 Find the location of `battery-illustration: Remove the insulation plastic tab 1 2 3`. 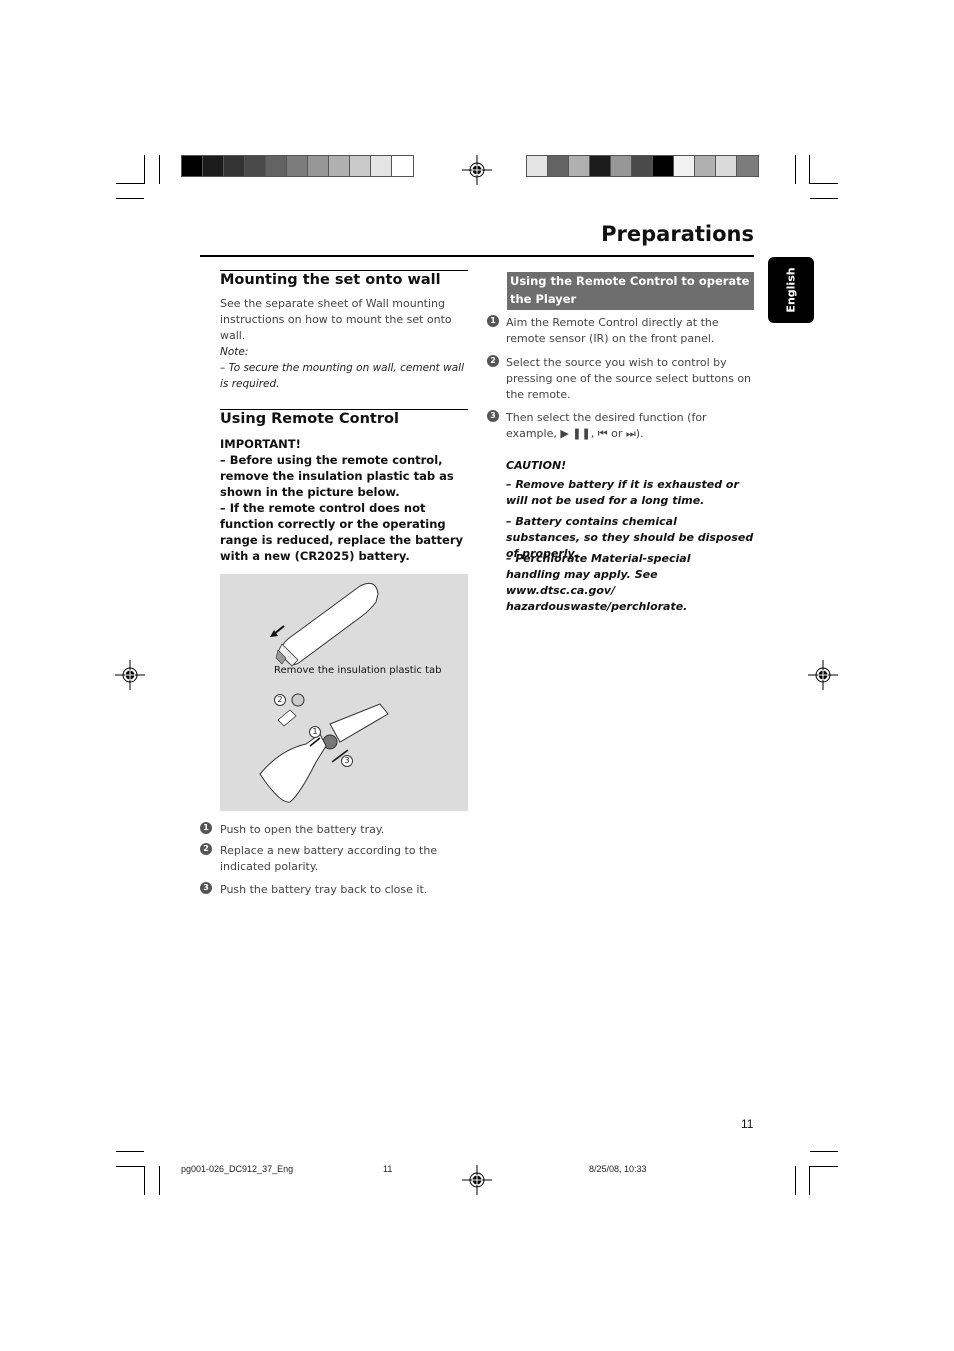

battery-illustration: Remove the insulation plastic tab 1 2 3 is located at coordinates (344, 692).